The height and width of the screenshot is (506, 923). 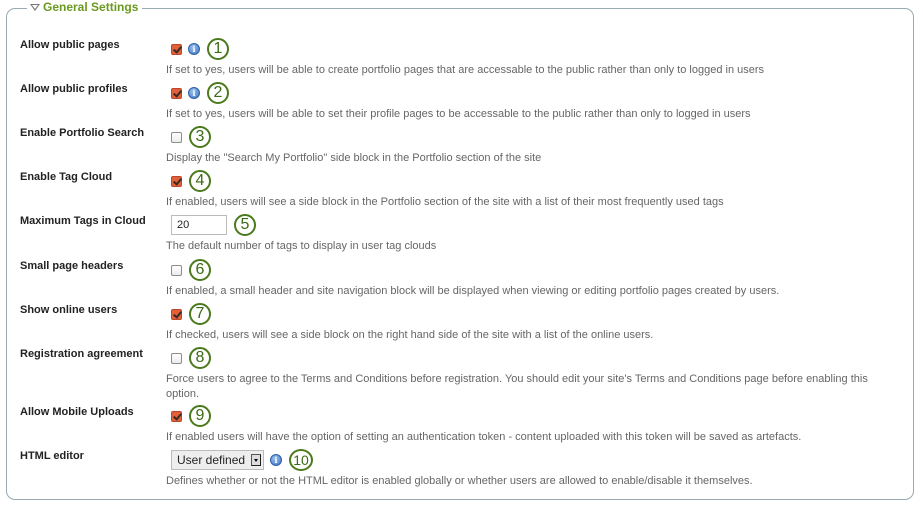 What do you see at coordinates (218, 49) in the screenshot?
I see `callout-number: 1` at bounding box center [218, 49].